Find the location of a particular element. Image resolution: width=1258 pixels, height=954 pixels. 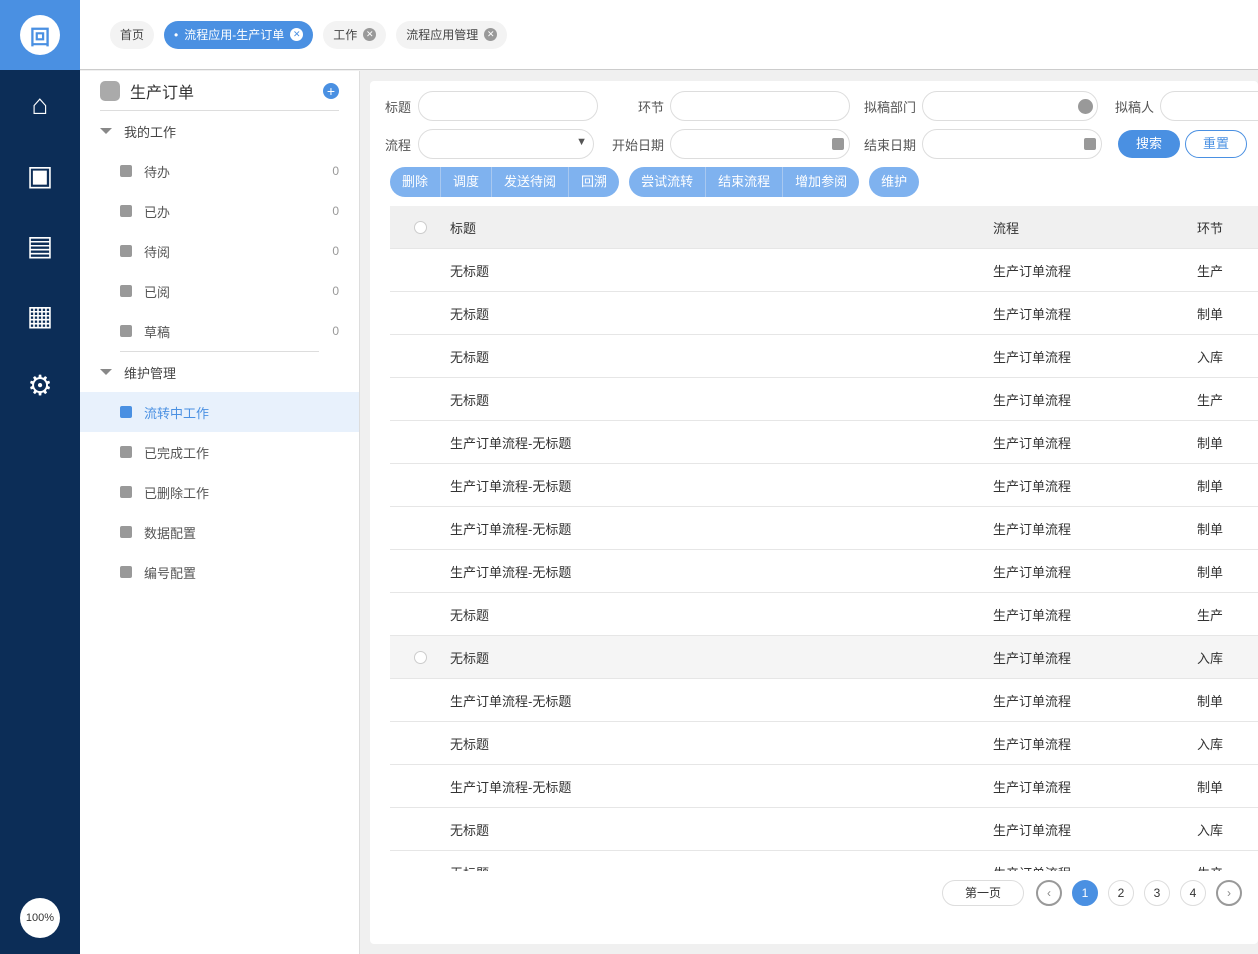

user-monitor-icon: ▣ is located at coordinates (40, 175).